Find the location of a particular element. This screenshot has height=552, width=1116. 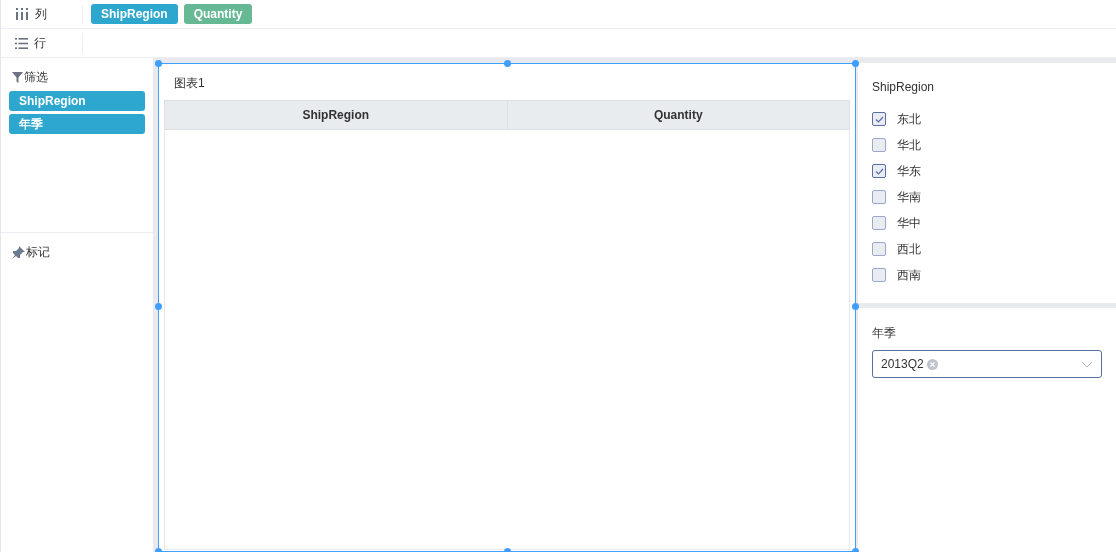

option-label: 西南 is located at coordinates (909, 275).